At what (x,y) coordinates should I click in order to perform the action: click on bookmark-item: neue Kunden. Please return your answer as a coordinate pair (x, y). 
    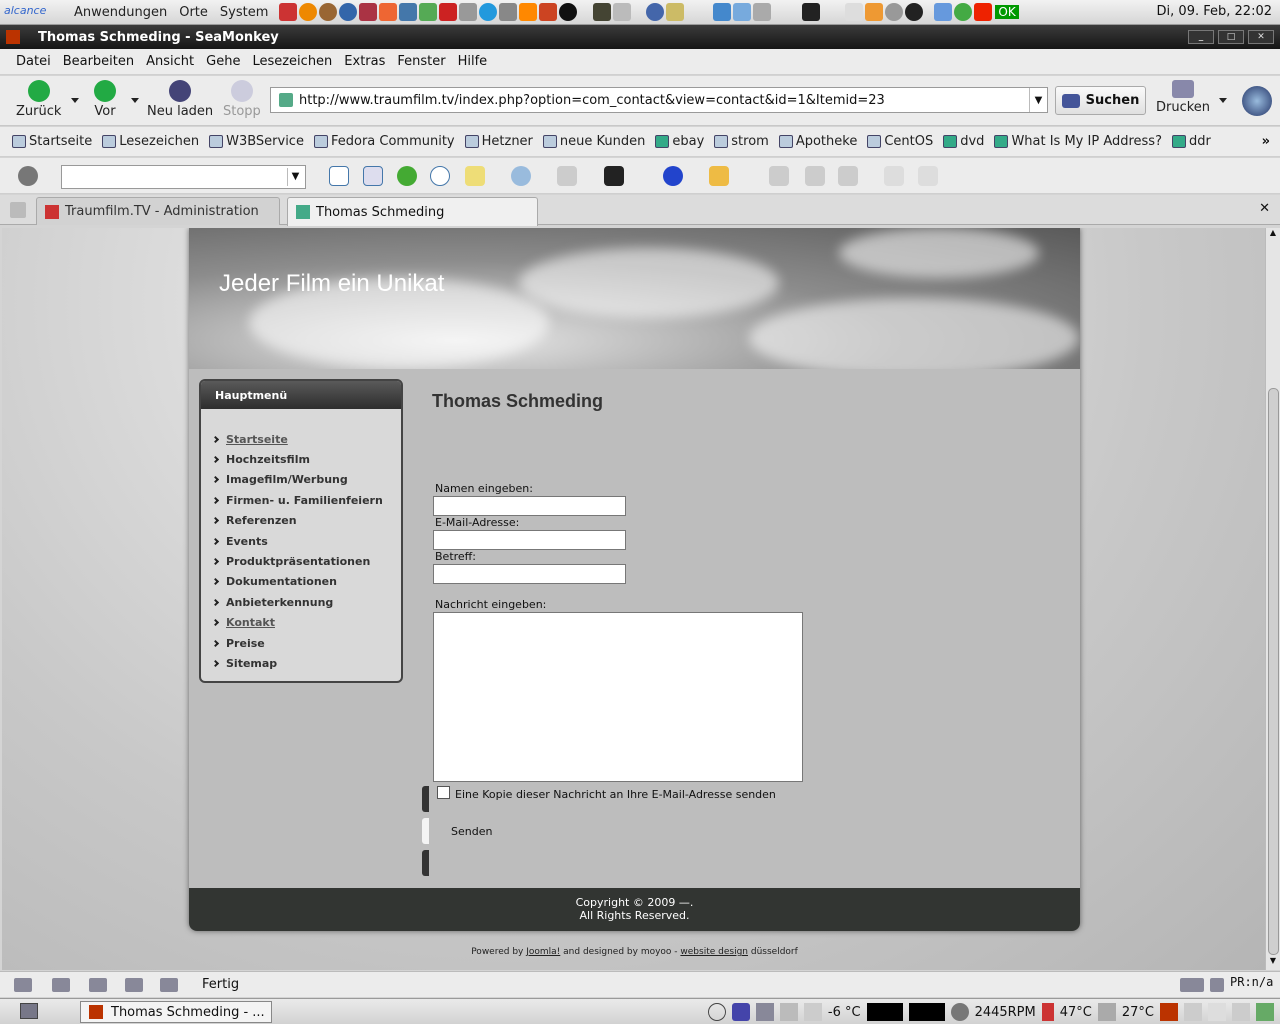
    Looking at the image, I should click on (593, 141).